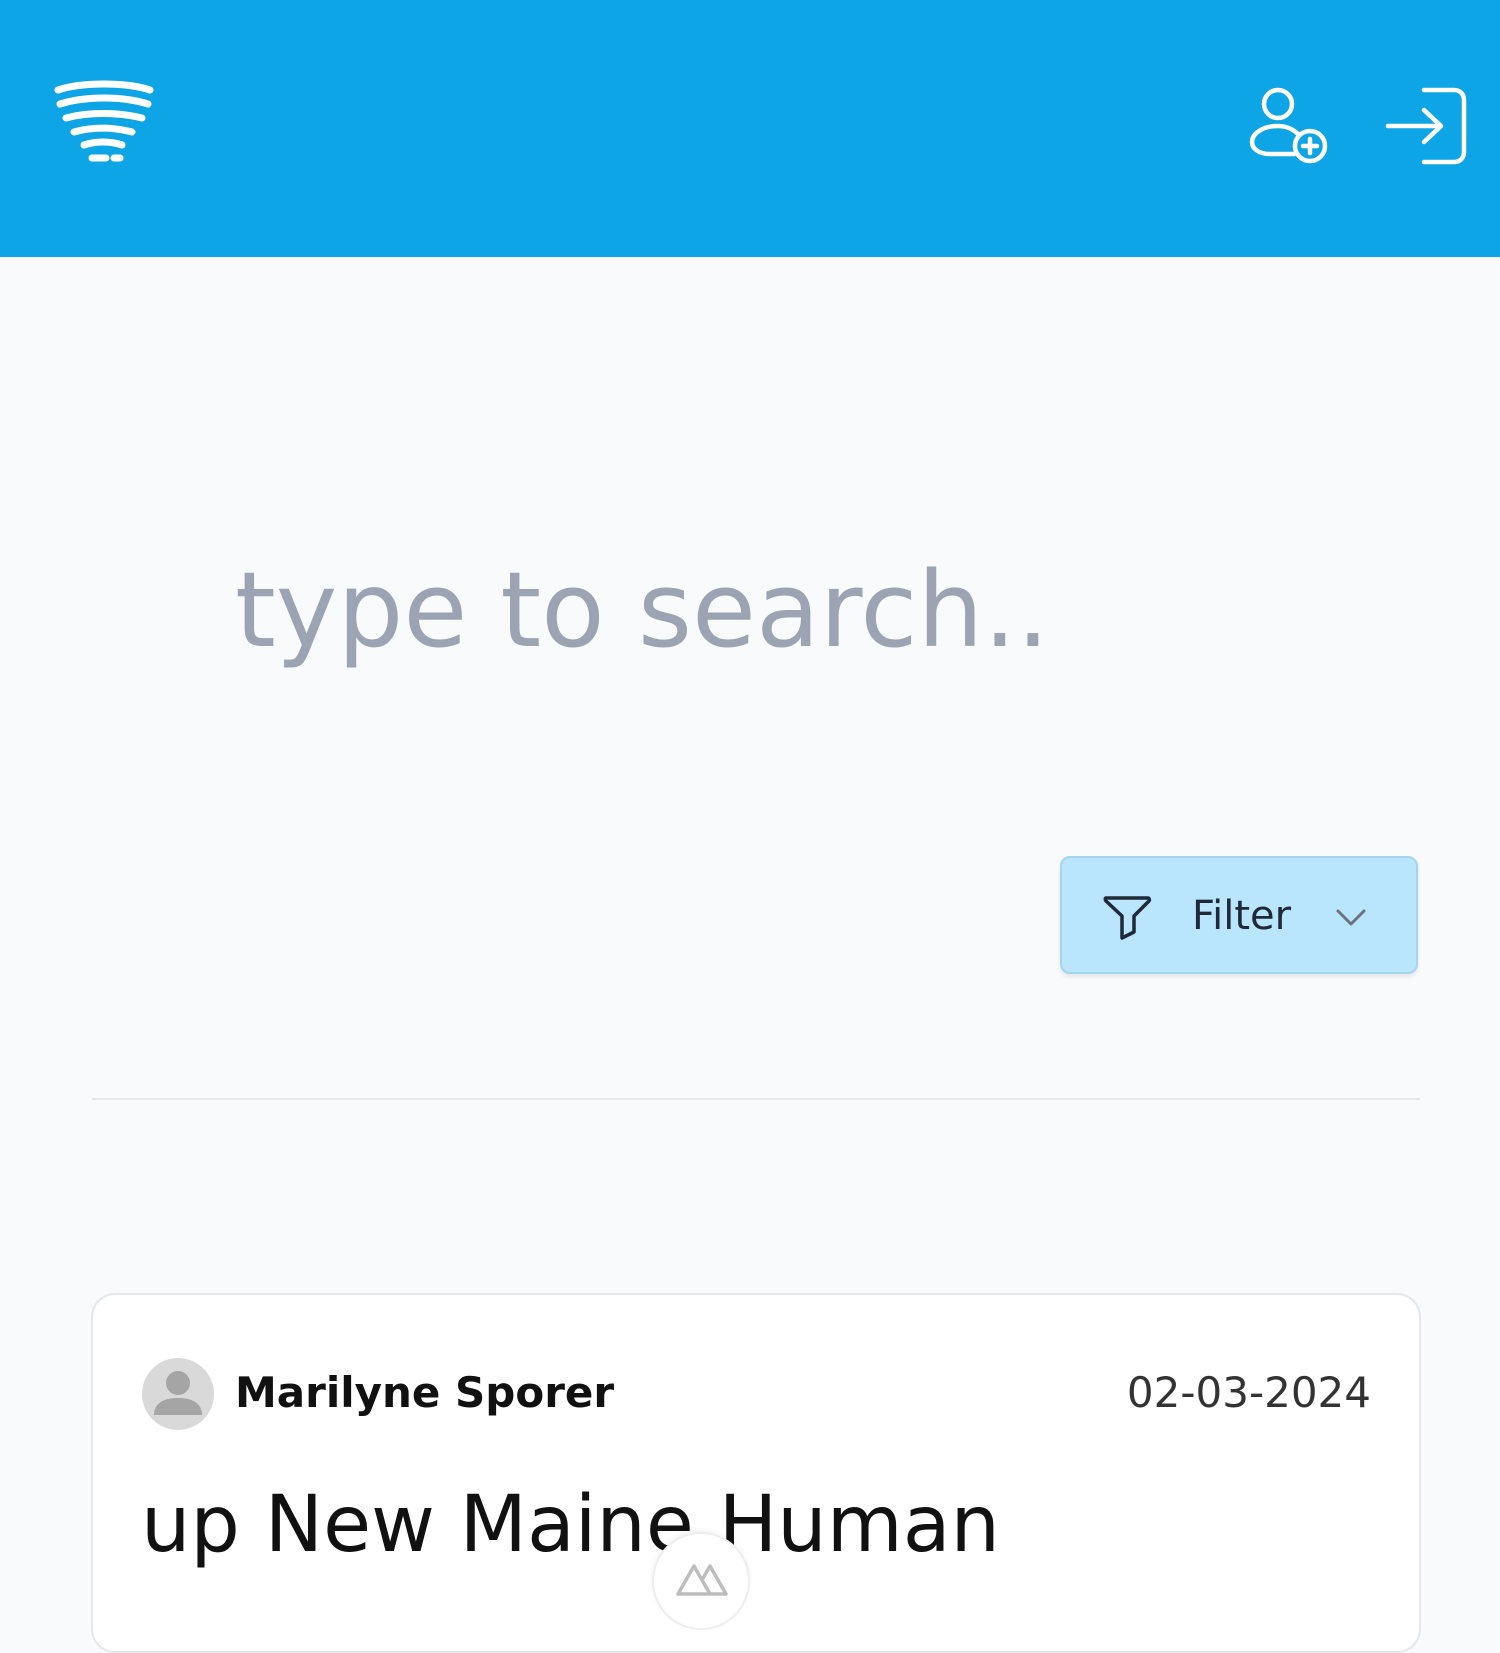 The image size is (1500, 1653). I want to click on section-divider, so click(756, 1099).